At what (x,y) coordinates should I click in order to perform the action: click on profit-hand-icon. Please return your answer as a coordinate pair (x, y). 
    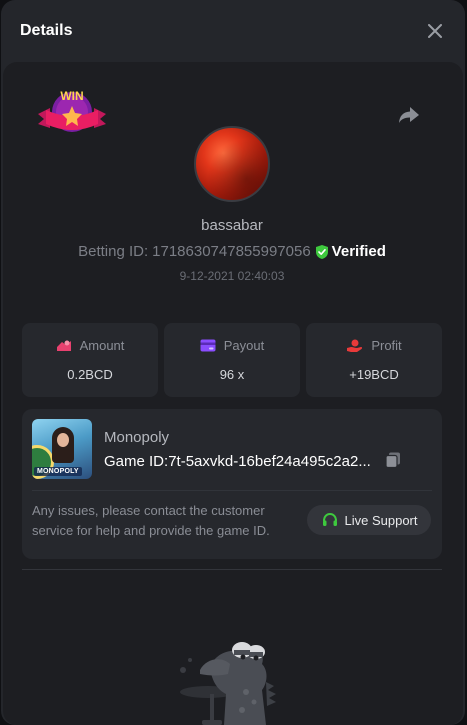
    Looking at the image, I should click on (355, 345).